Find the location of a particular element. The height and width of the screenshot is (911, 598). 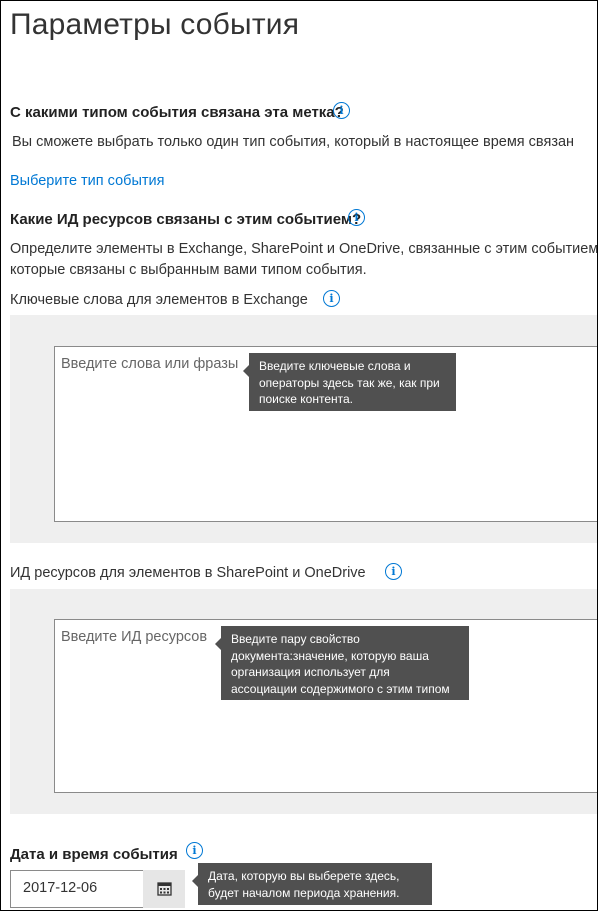

exchange-keywords-label: Ключевые слова для элементов в Exchange is located at coordinates (159, 300).